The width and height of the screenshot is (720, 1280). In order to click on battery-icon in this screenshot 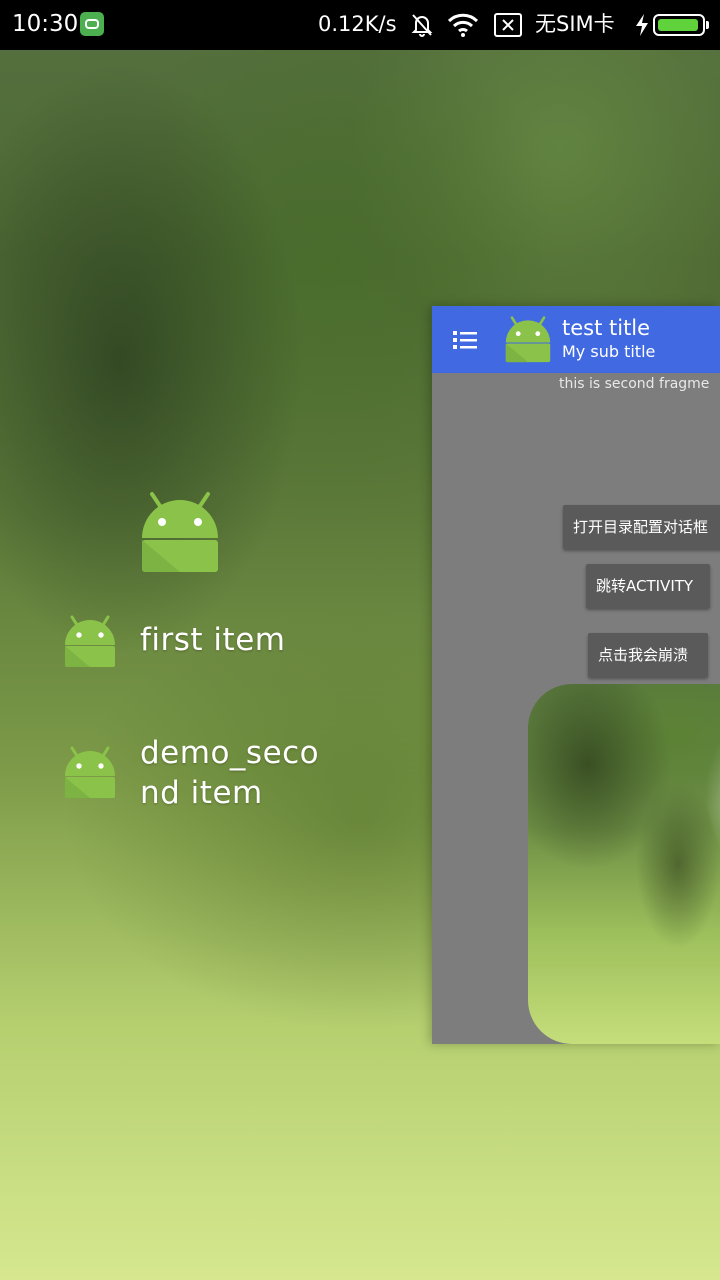, I will do `click(681, 25)`.